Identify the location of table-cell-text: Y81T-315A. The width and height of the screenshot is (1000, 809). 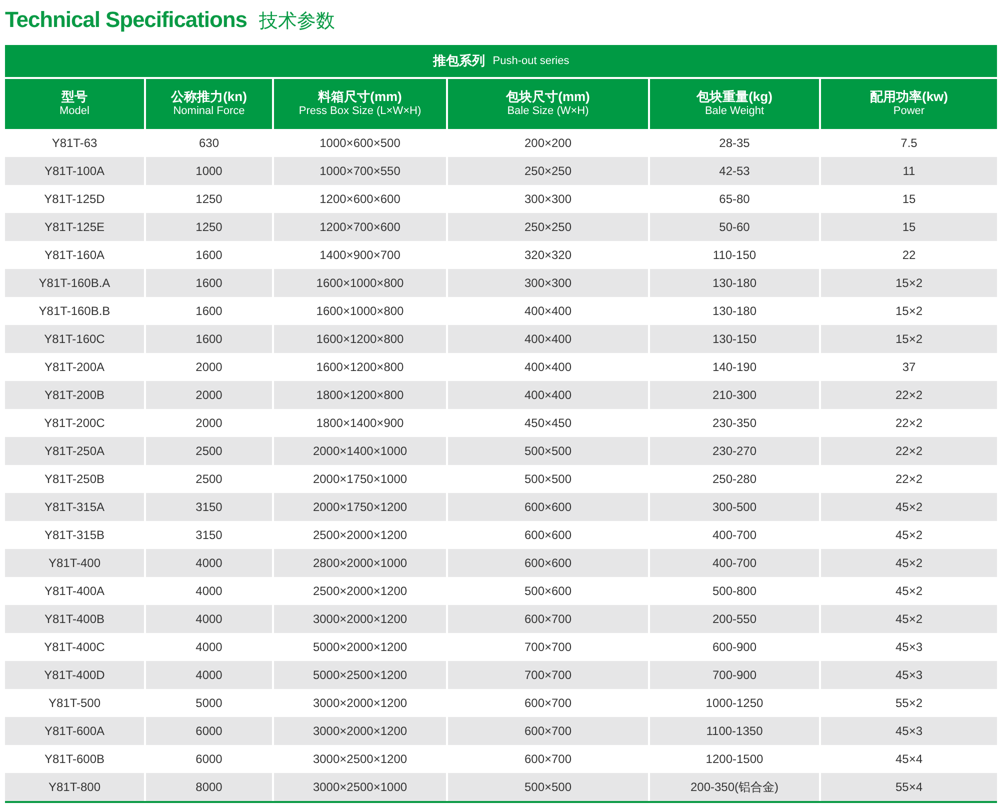
(74, 507).